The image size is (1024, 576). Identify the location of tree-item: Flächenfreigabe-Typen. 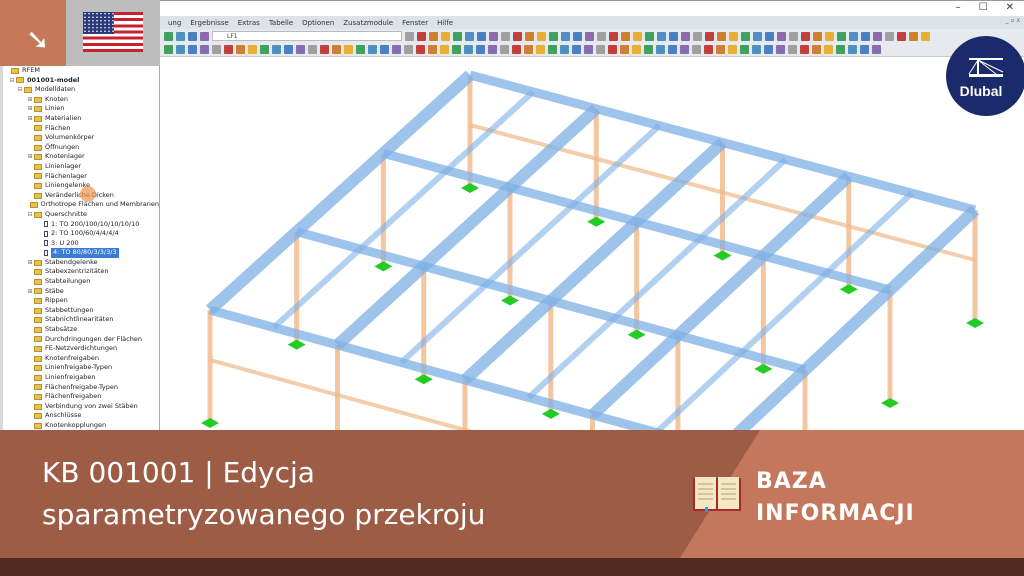
(81, 388).